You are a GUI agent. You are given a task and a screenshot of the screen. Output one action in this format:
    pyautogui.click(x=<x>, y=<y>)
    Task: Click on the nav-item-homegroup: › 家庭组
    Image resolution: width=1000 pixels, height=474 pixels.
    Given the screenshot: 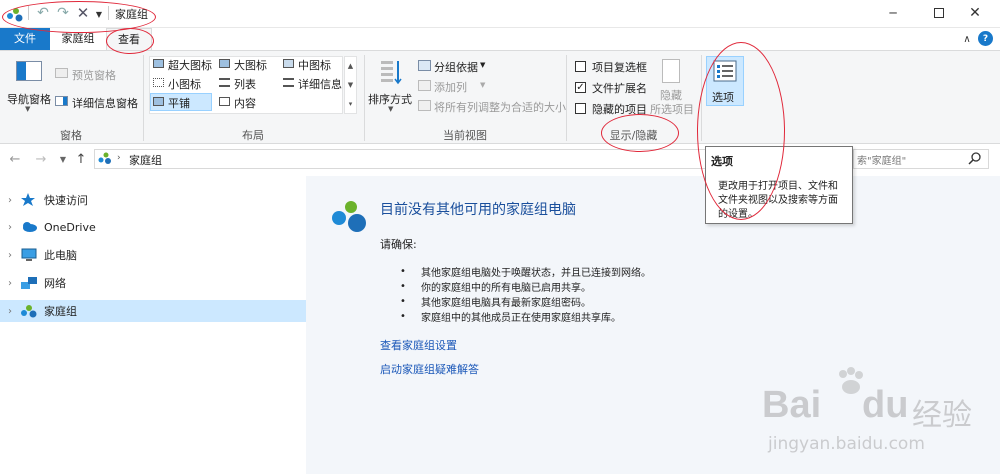 What is the action you would take?
    pyautogui.click(x=153, y=311)
    